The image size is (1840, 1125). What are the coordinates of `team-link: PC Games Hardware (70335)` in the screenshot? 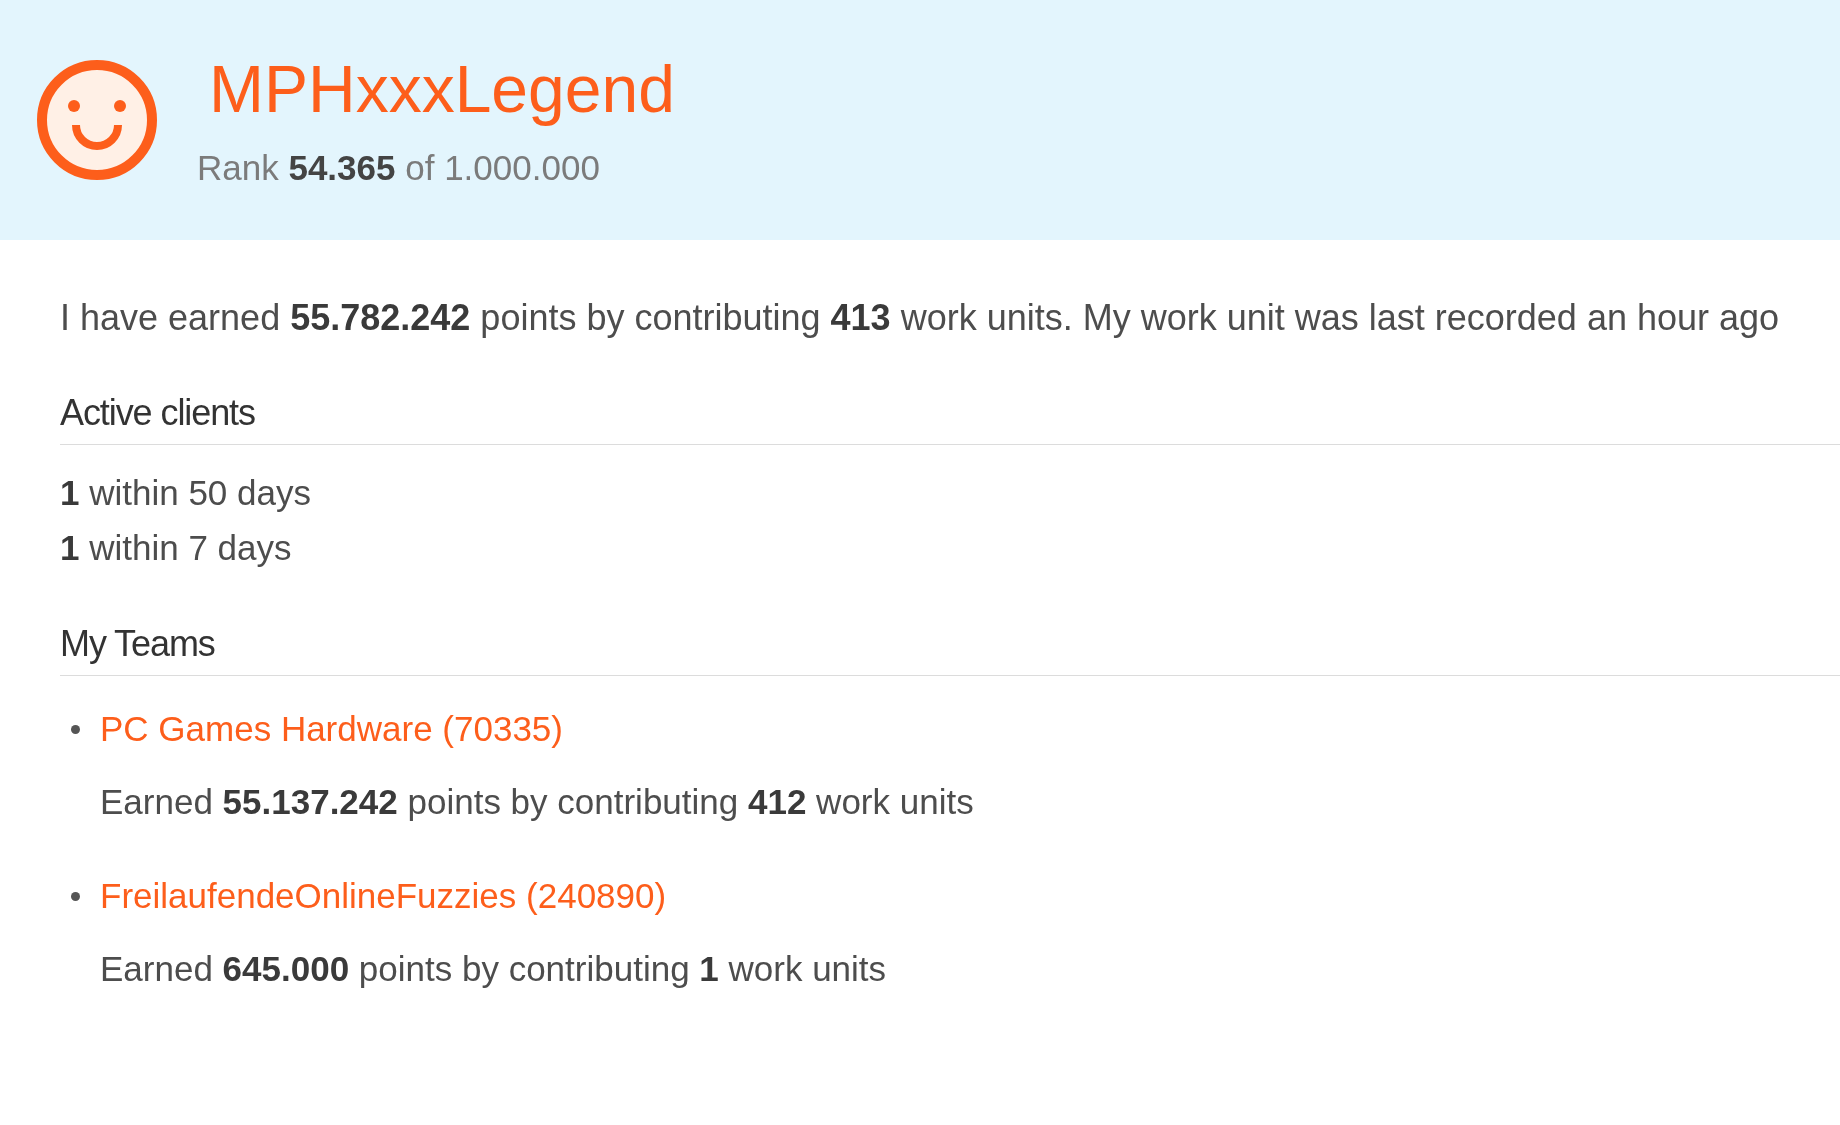 It's located at (331, 729).